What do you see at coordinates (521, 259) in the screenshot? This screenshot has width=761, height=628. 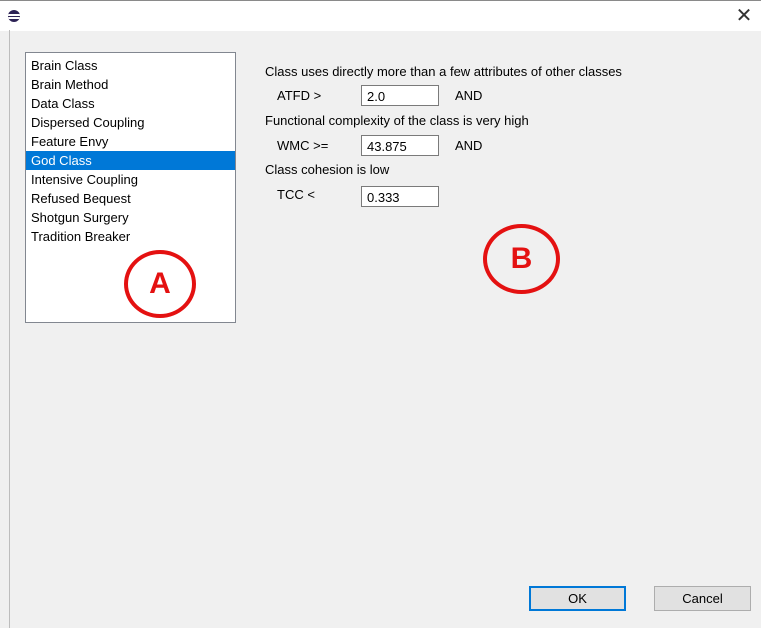 I see `annotation-b: B` at bounding box center [521, 259].